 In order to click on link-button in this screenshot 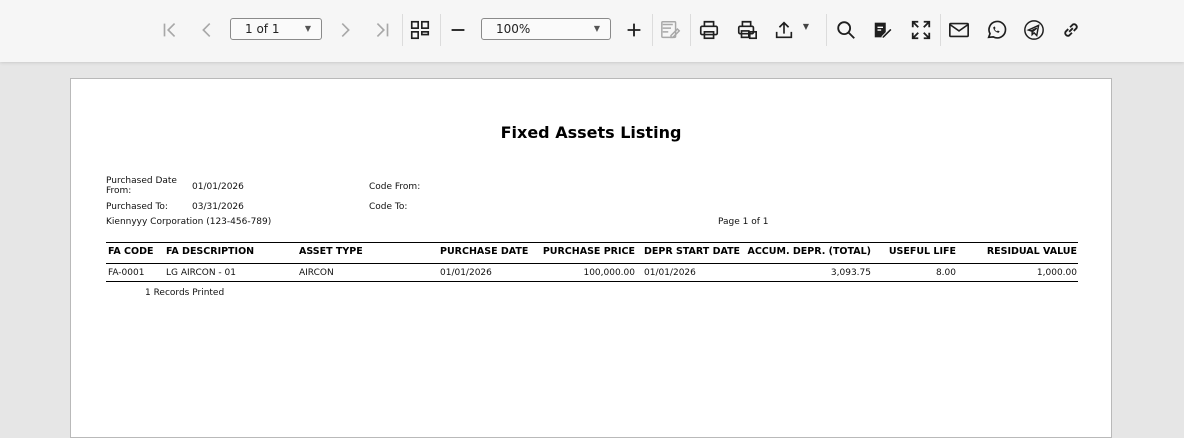, I will do `click(1071, 30)`.